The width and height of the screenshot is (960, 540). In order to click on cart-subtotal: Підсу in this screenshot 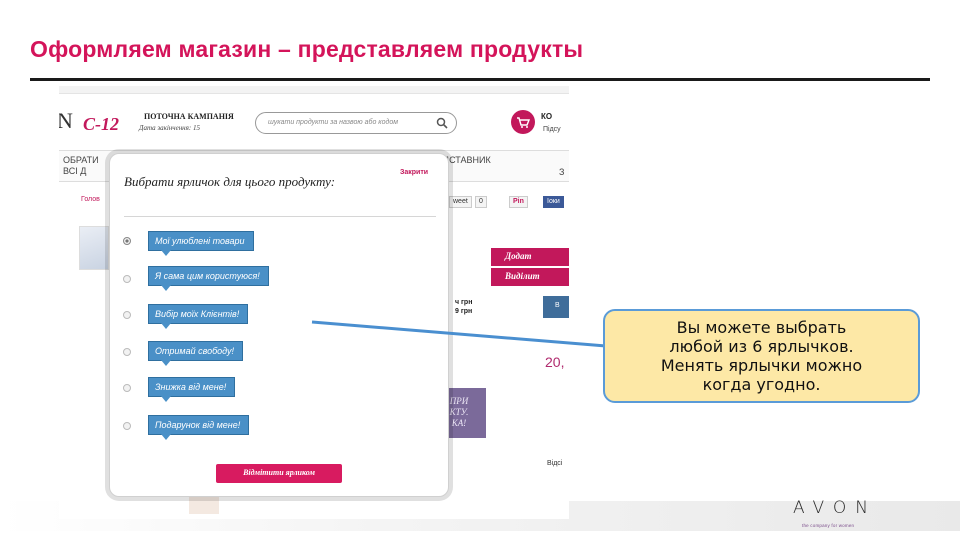, I will do `click(552, 129)`.